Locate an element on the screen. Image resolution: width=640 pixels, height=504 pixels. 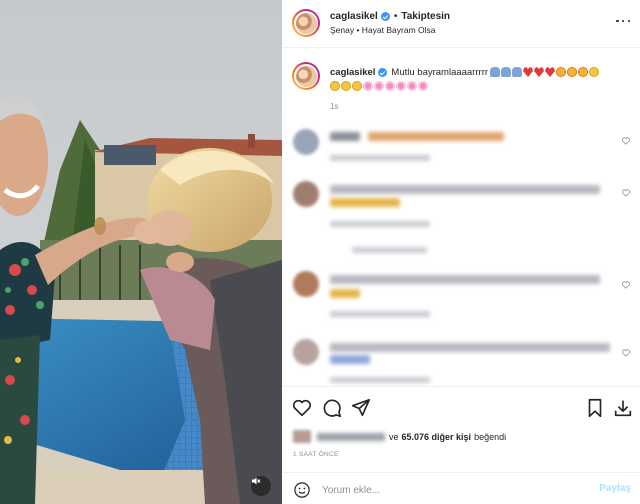
liker-avatar-blurred is located at coordinates (302, 436).